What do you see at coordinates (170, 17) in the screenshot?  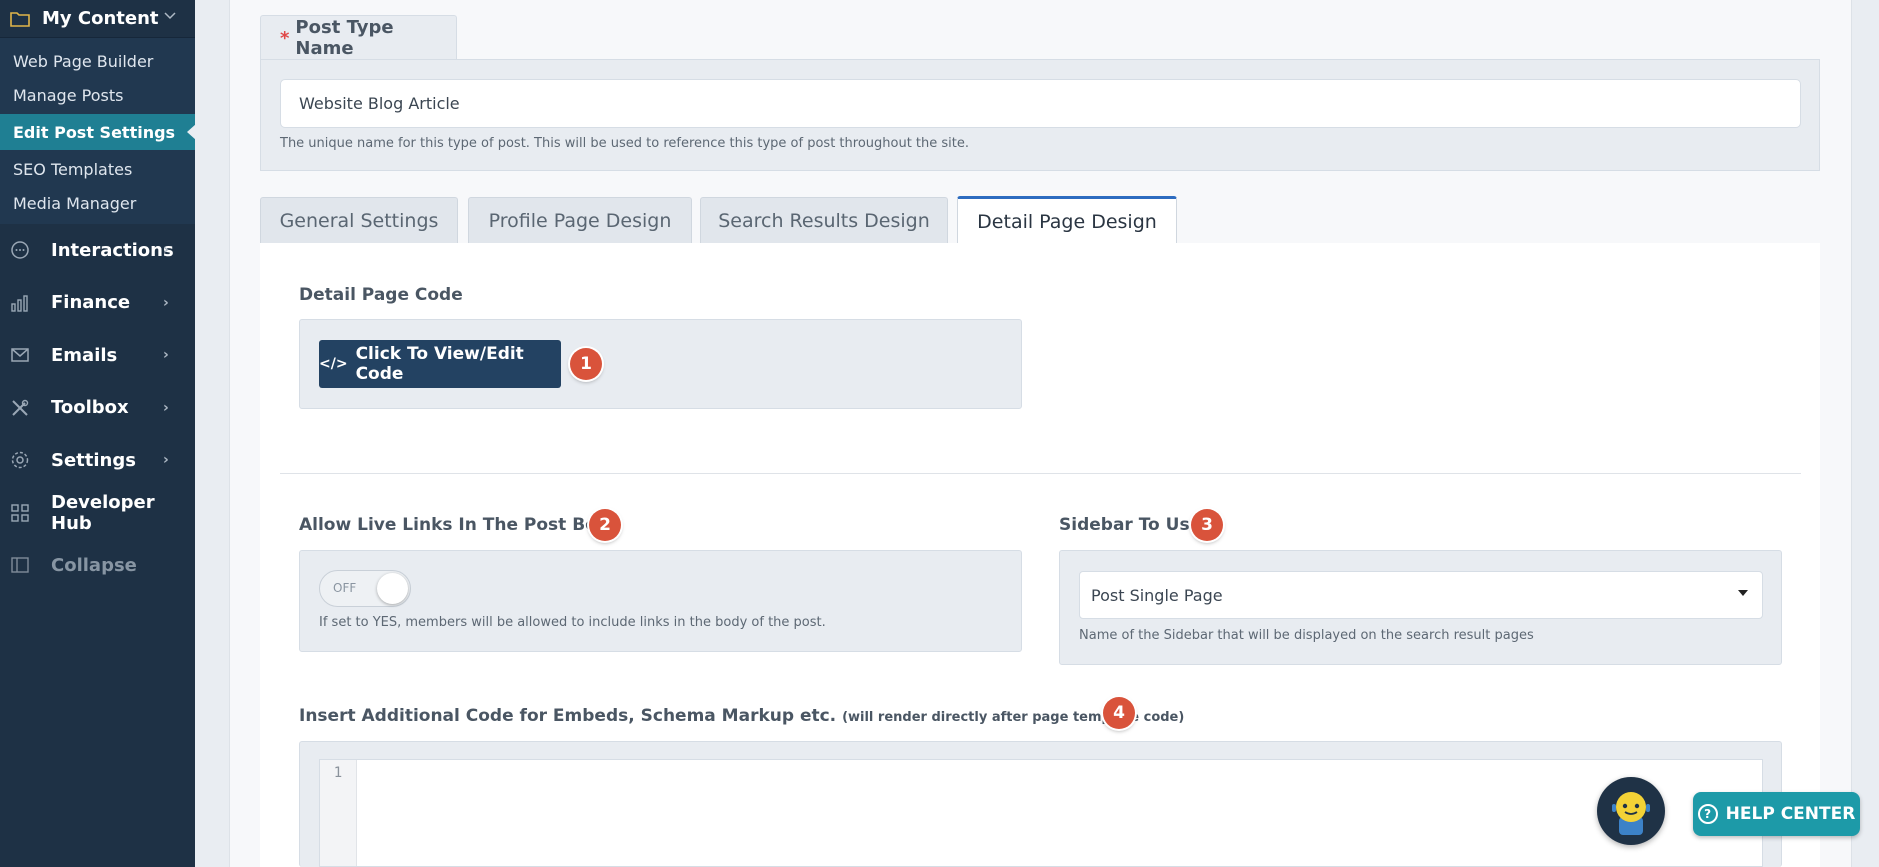 I see `chevron-down-icon` at bounding box center [170, 17].